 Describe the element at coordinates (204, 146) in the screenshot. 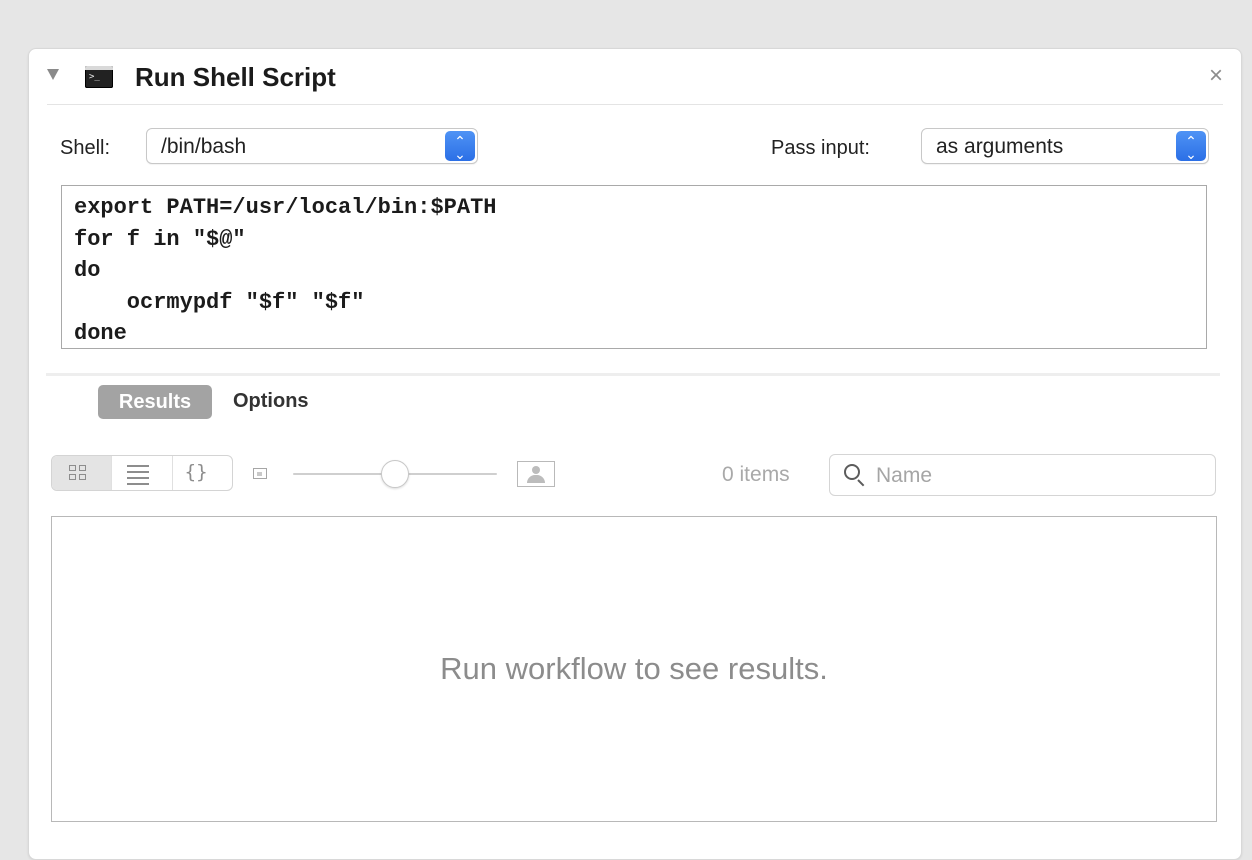

I see `shell-value: /bin/bash` at that location.